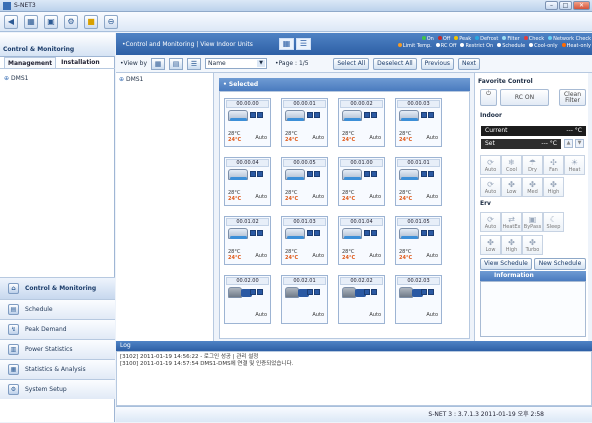  What do you see at coordinates (446, 39) in the screenshot?
I see `legend-label: Off` at bounding box center [446, 39].